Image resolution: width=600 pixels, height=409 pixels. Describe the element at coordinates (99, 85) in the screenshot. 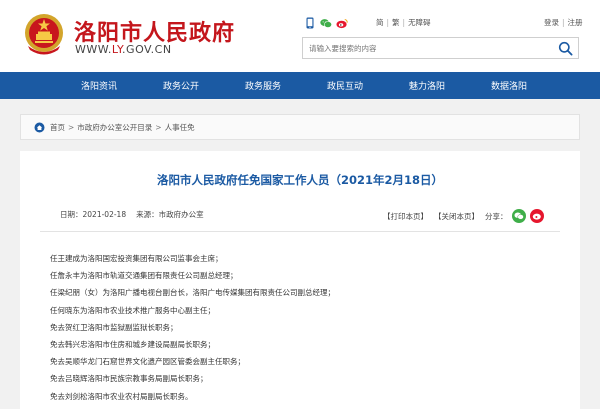

I see `nav-item-news: 洛阳资讯` at that location.